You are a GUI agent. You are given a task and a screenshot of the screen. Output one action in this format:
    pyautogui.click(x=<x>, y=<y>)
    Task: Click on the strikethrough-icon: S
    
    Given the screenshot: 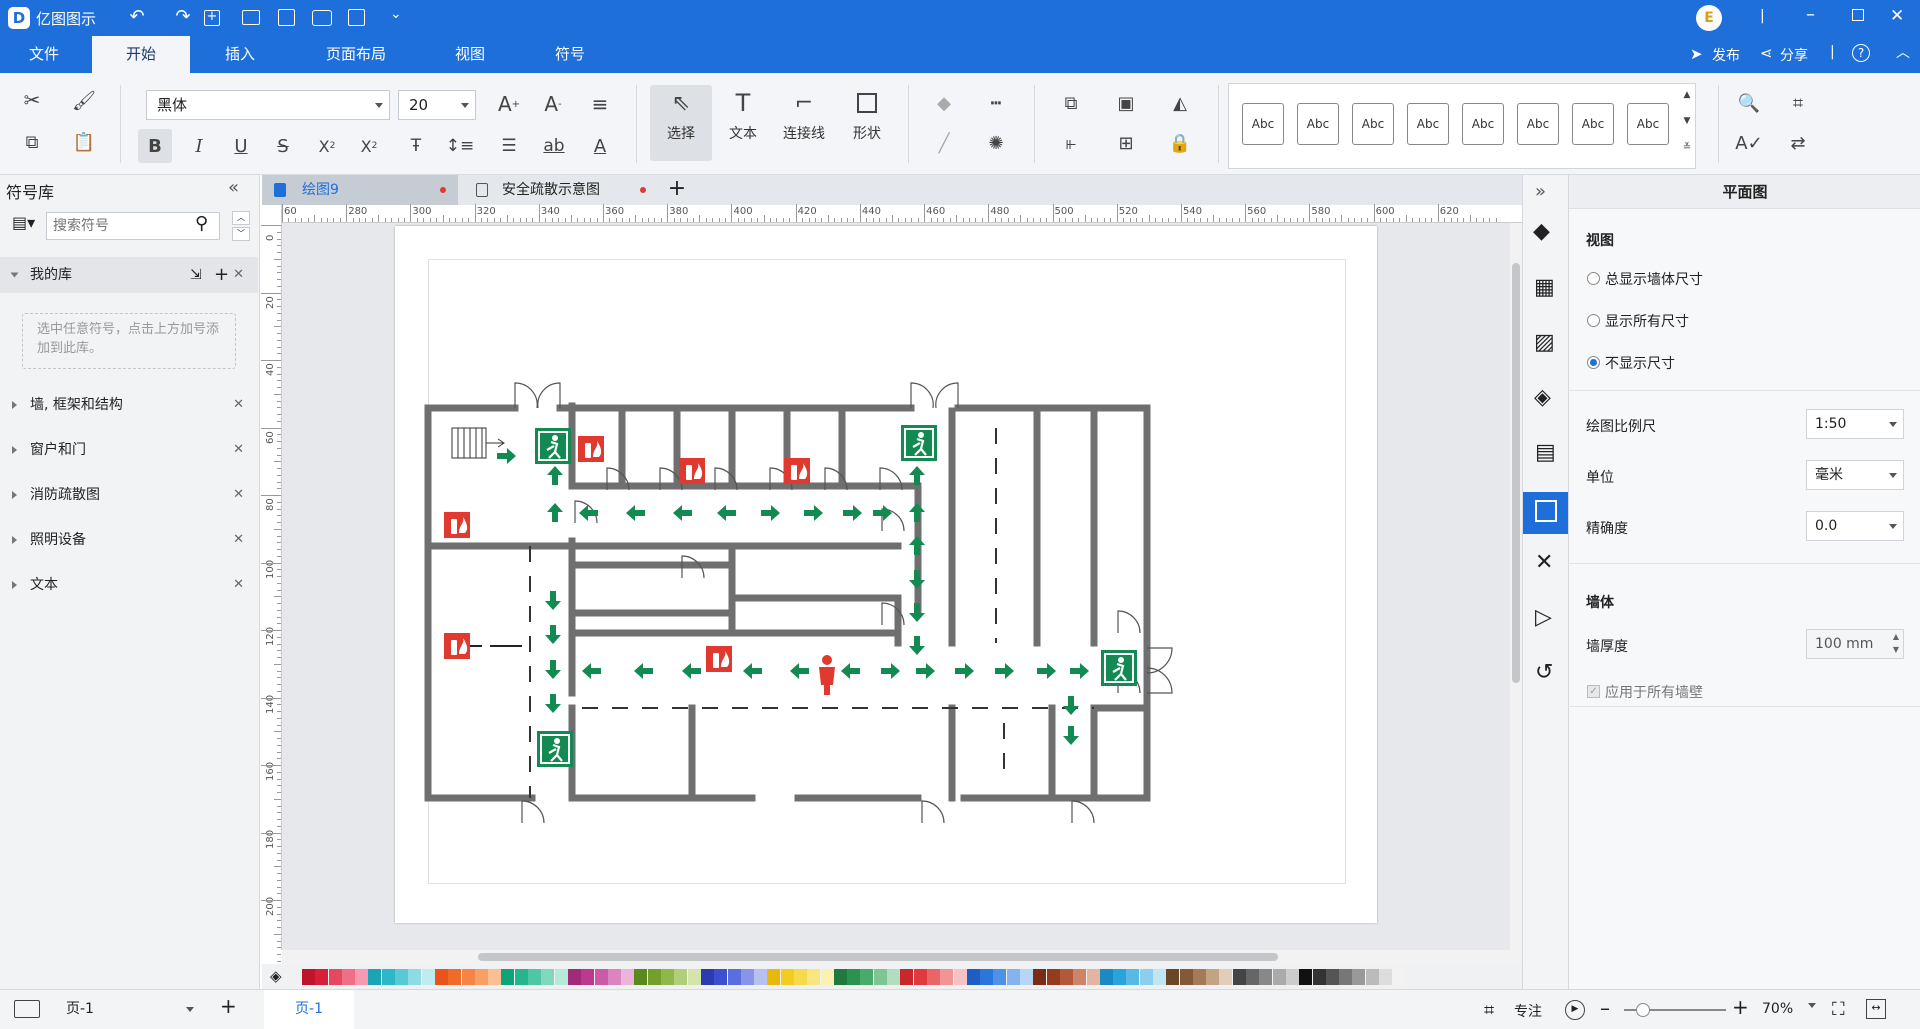 What is the action you would take?
    pyautogui.click(x=283, y=146)
    